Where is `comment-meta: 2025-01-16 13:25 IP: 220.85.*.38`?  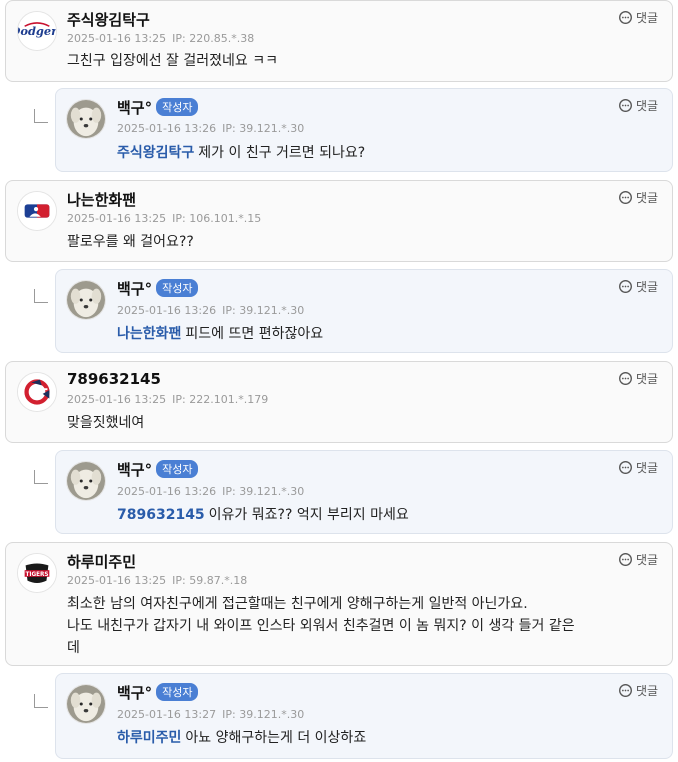 comment-meta: 2025-01-16 13:25 IP: 220.85.*.38 is located at coordinates (160, 38).